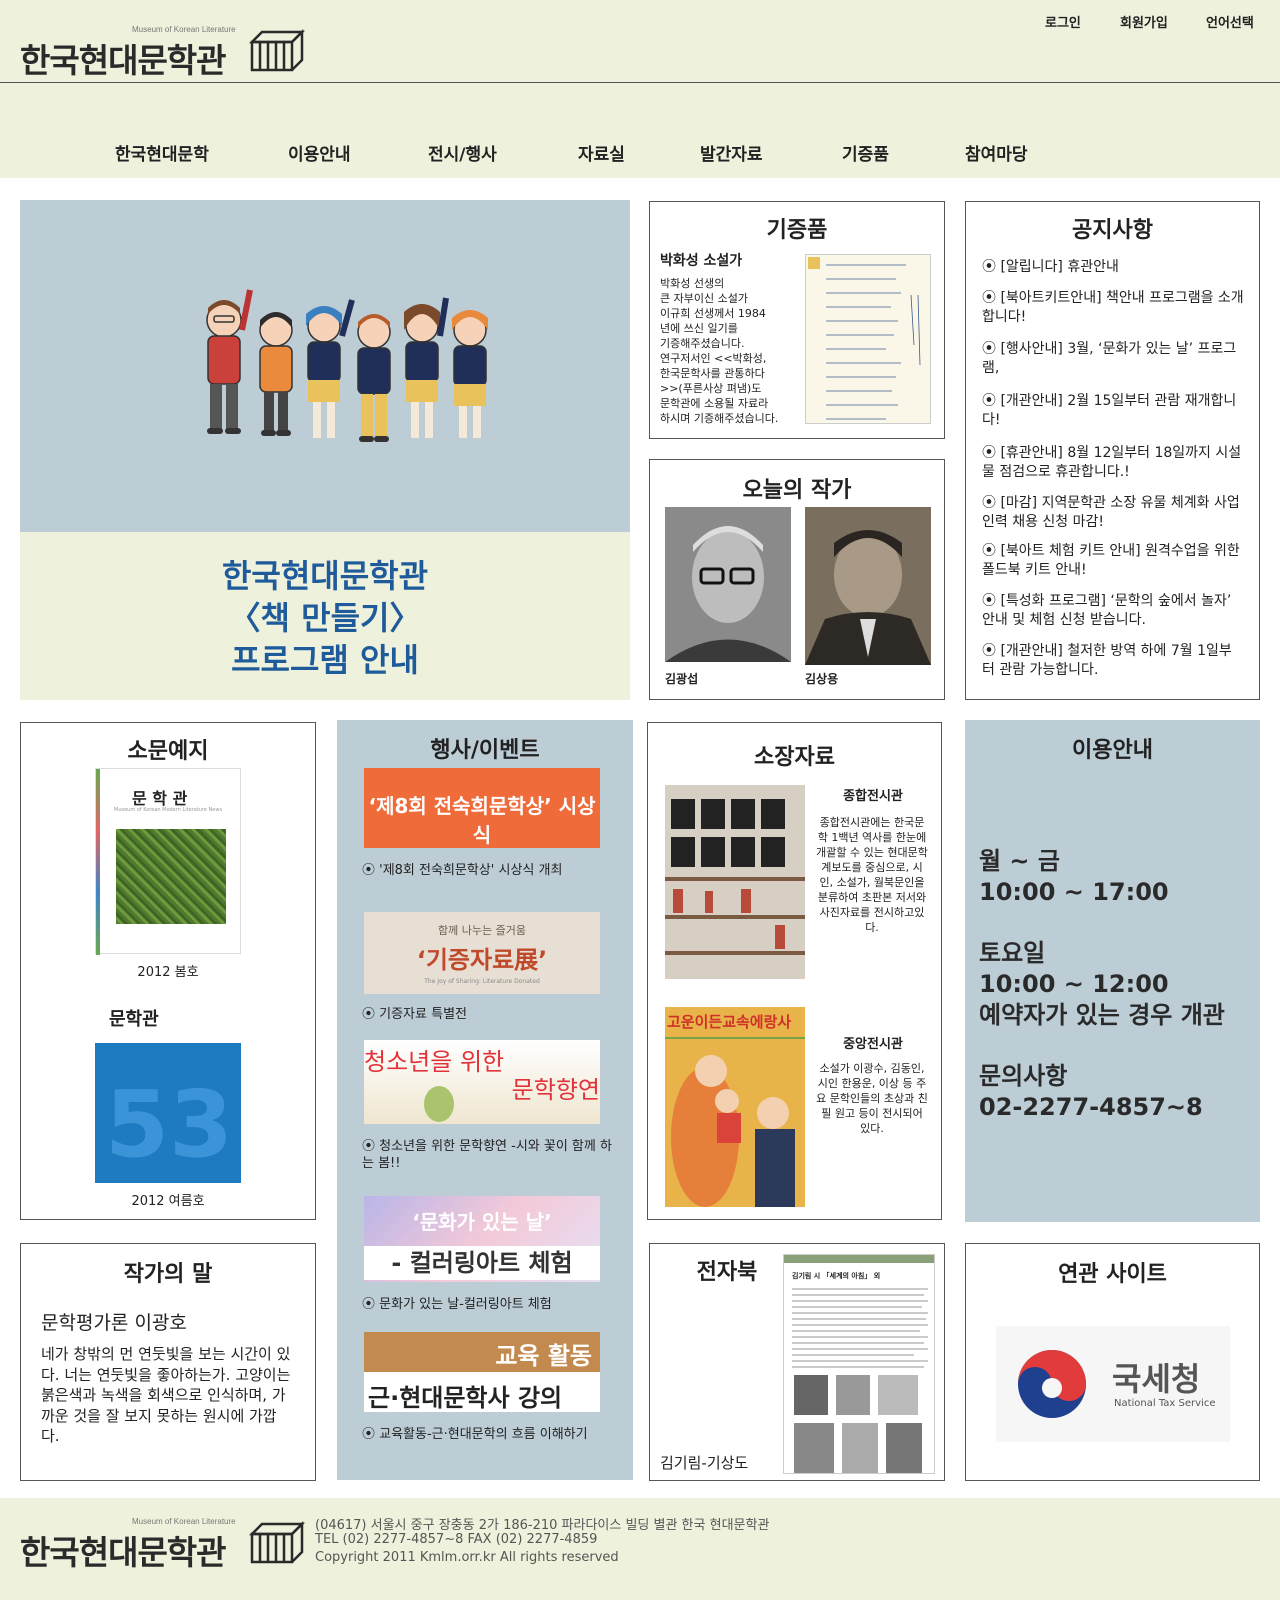  What do you see at coordinates (487, 870) in the screenshot?
I see `event-caption: ⦿ '제8회 전숙희문학상' 시상식 개최` at bounding box center [487, 870].